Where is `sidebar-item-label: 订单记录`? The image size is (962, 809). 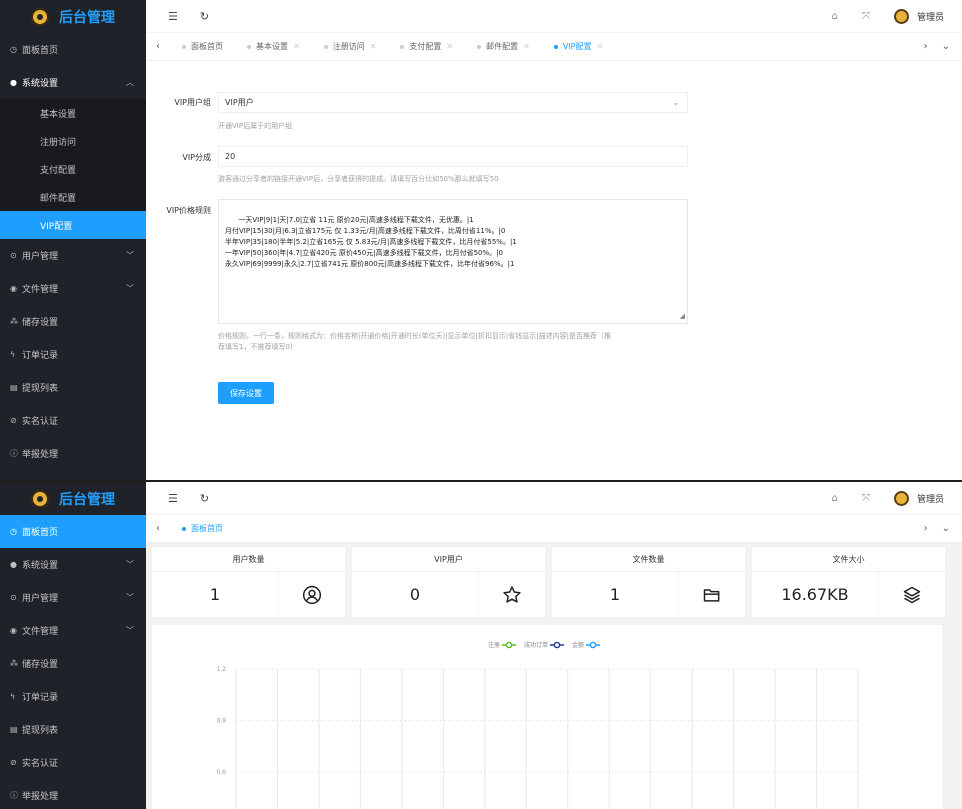 sidebar-item-label: 订单记录 is located at coordinates (40, 356).